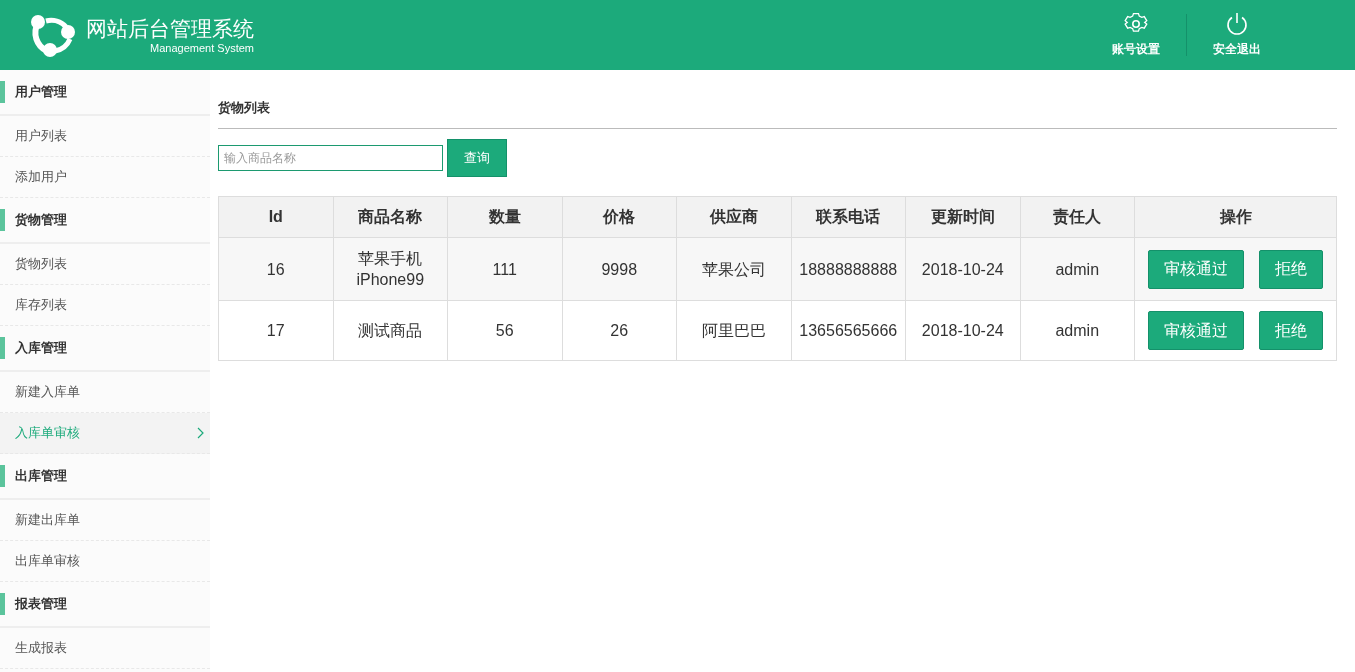 This screenshot has width=1355, height=672. I want to click on column-header: 价格, so click(619, 217).